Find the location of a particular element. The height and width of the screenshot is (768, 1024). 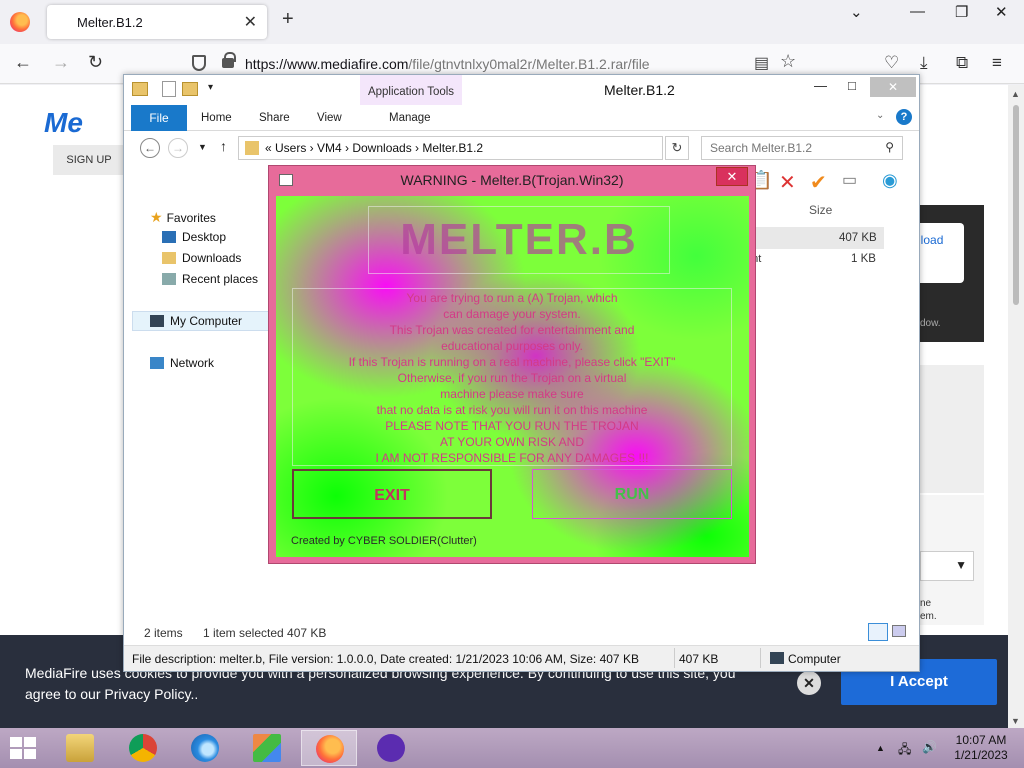

taskbar-private-browsing is located at coordinates (391, 748).